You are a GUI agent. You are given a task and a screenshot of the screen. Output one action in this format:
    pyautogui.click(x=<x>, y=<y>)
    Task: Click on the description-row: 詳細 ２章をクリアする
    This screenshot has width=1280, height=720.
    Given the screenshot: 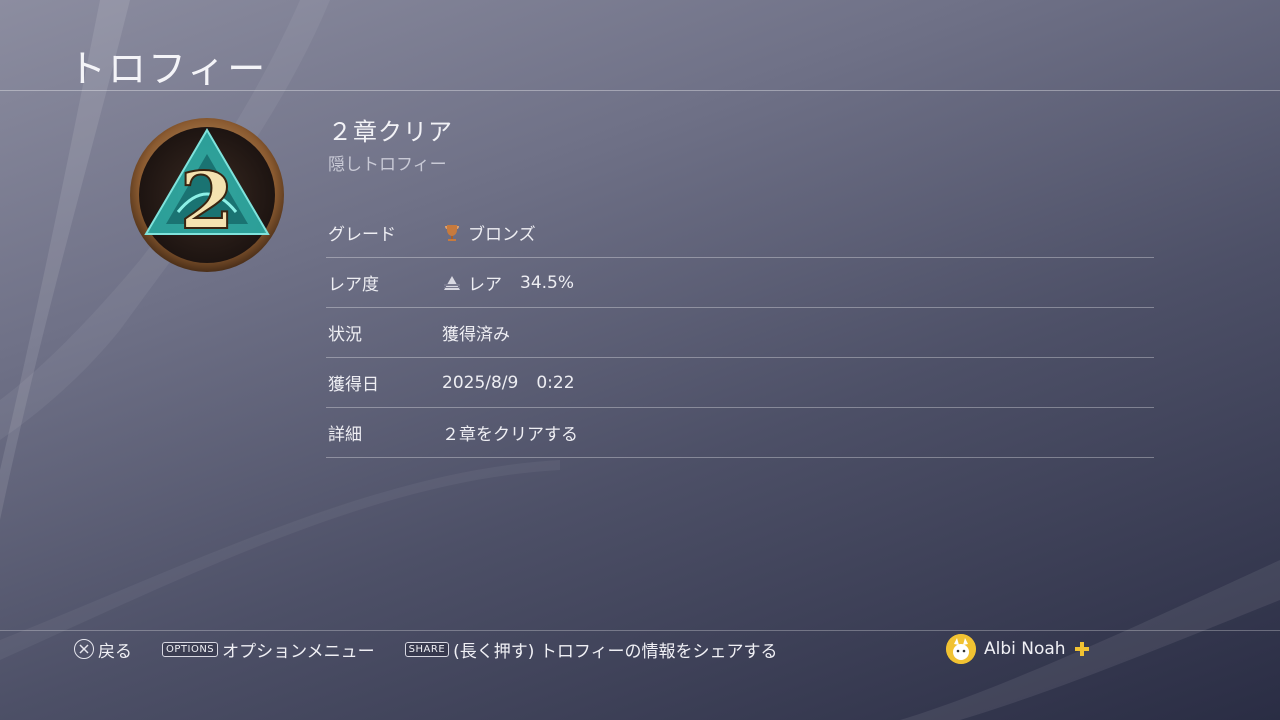 What is the action you would take?
    pyautogui.click(x=740, y=433)
    